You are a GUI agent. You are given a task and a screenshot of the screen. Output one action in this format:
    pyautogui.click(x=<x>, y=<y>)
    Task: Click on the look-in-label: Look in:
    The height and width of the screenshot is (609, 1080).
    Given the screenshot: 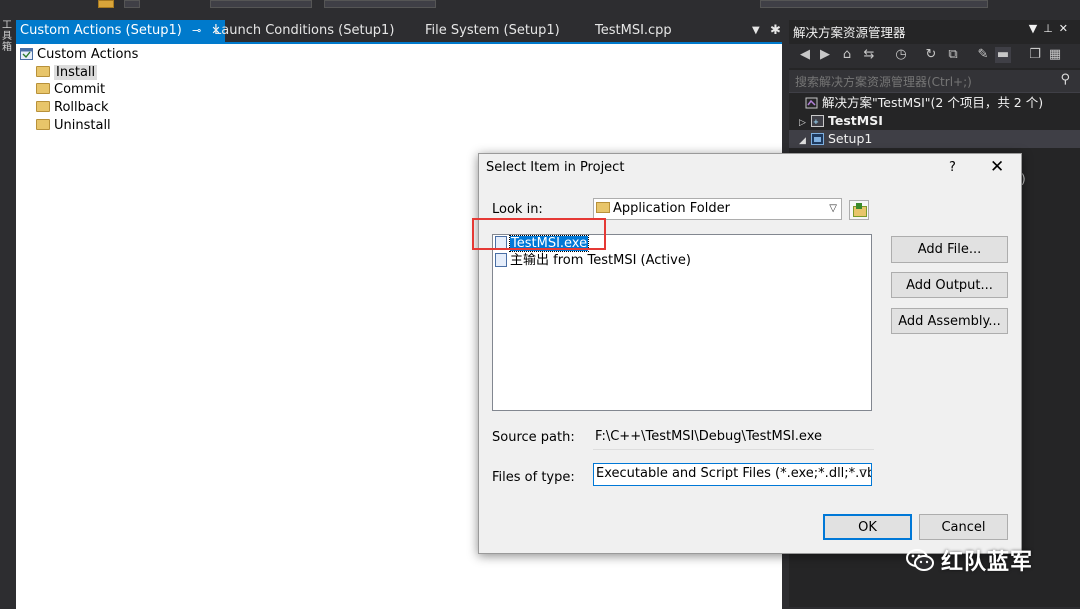 What is the action you would take?
    pyautogui.click(x=517, y=209)
    